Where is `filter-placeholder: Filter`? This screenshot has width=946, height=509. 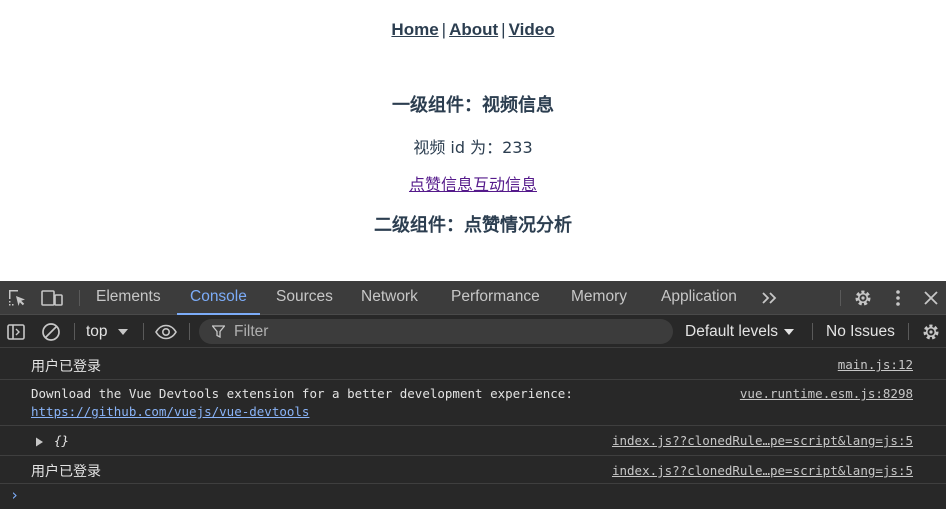 filter-placeholder: Filter is located at coordinates (251, 331).